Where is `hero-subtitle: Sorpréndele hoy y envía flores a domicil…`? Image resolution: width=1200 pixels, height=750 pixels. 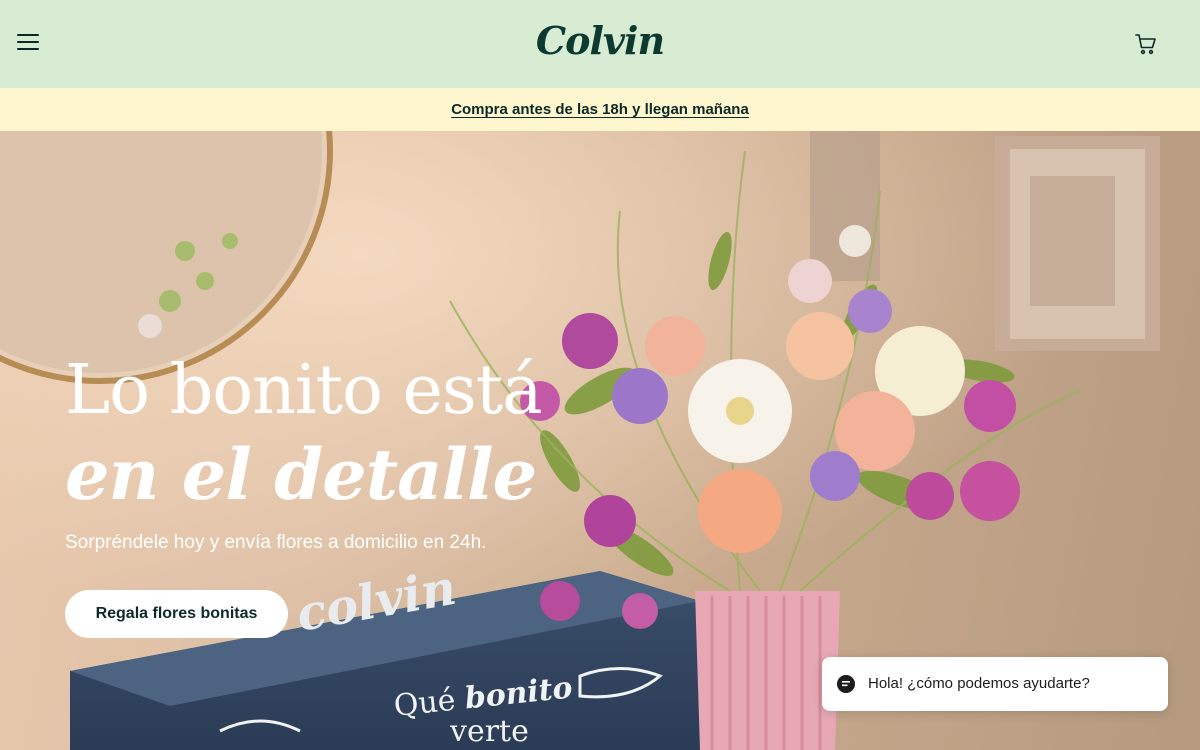 hero-subtitle: Sorpréndele hoy y envía flores a domicil… is located at coordinates (276, 542).